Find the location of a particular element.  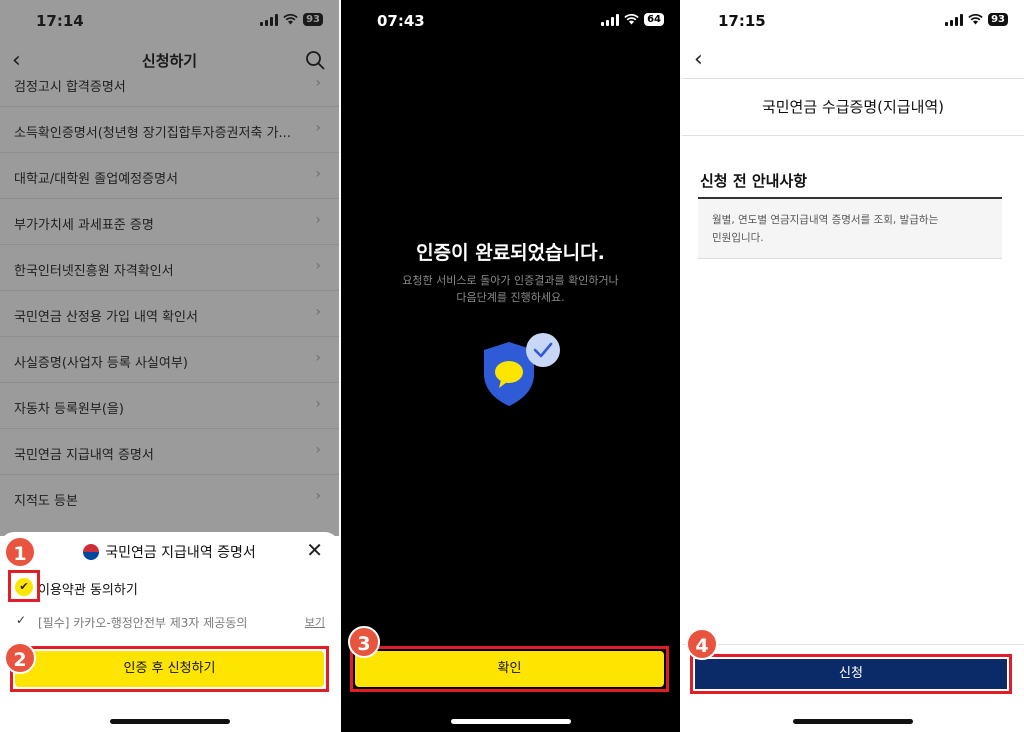

notice-text: 월별, 연도별 연금지급내역 증명서를 조회, 발급하는 민원입니다. is located at coordinates (850, 229).